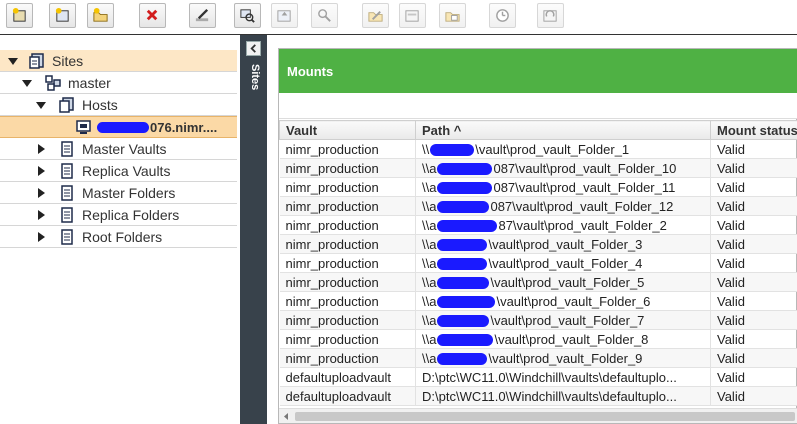  I want to click on column-header-vault: Vault, so click(347, 130).